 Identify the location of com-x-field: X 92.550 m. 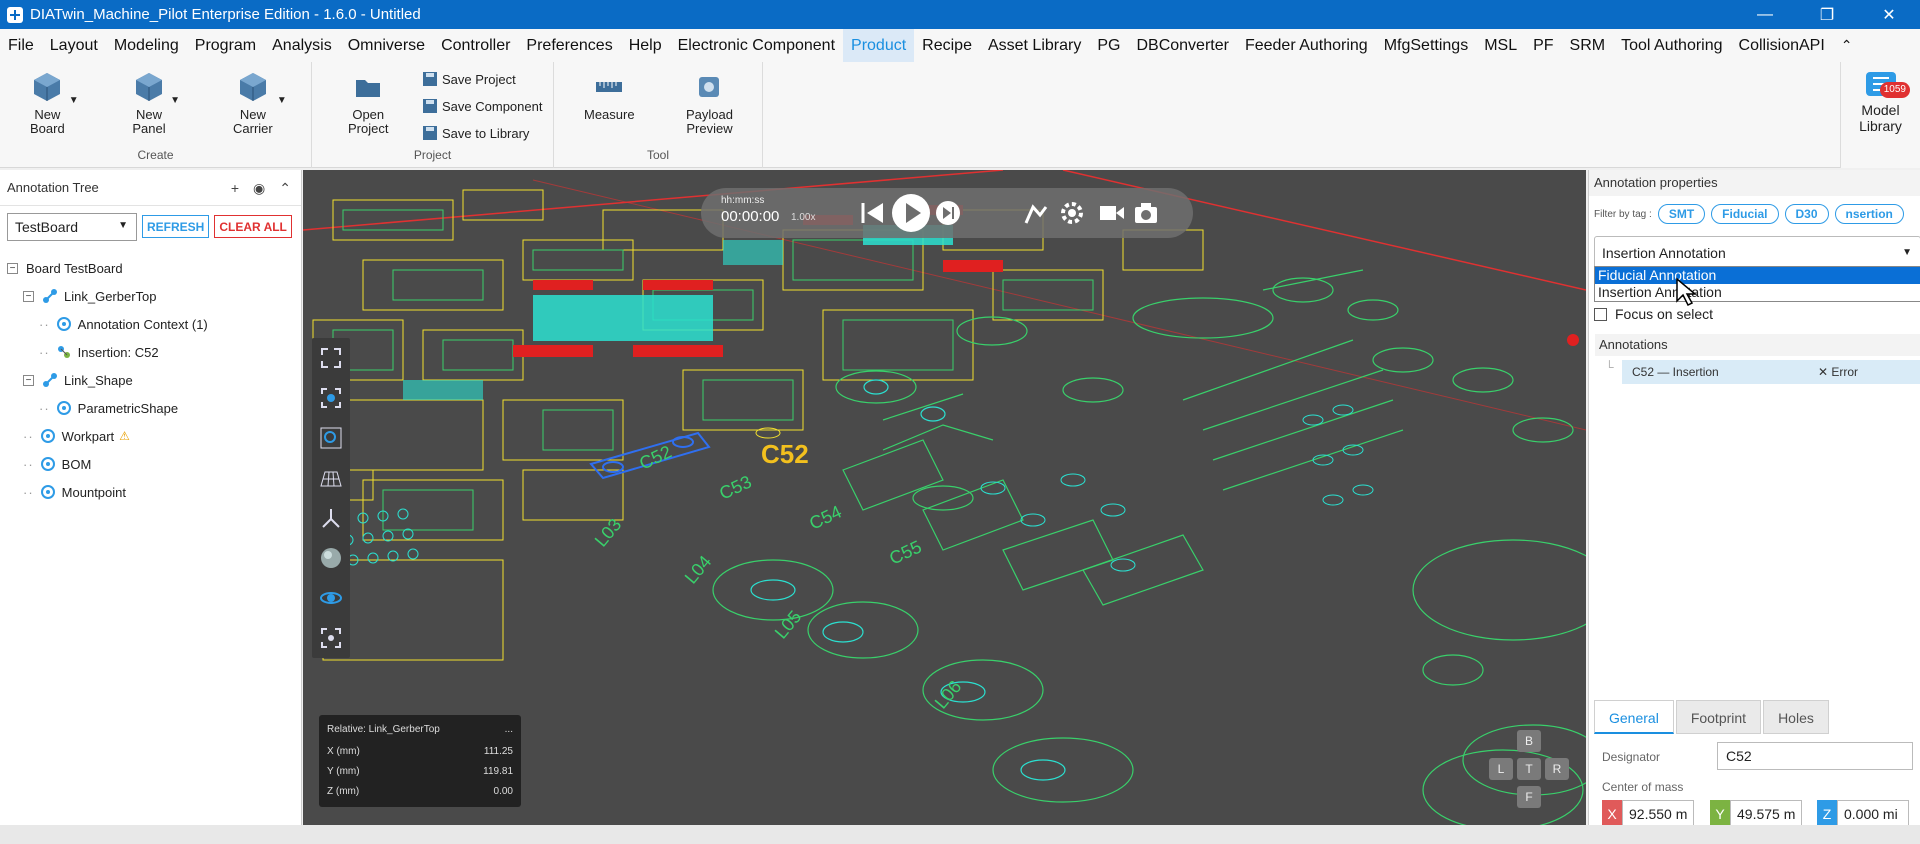
(1648, 814).